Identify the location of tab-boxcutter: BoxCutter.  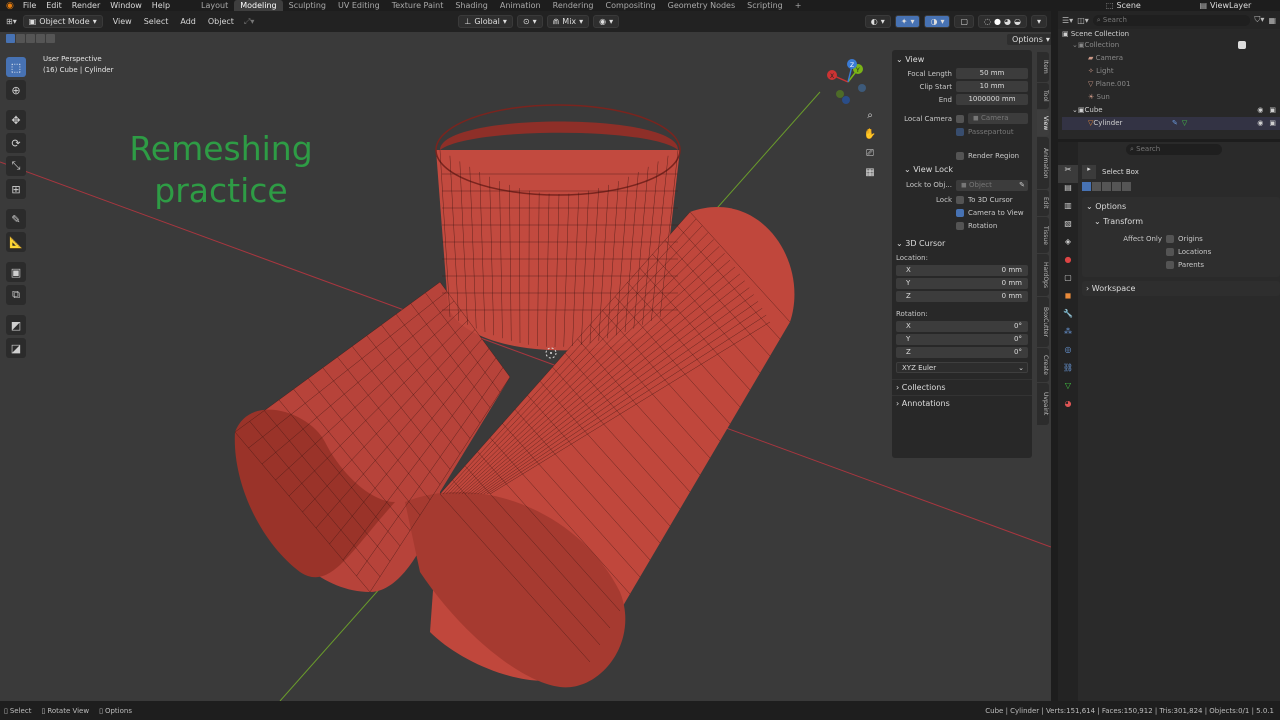
(1043, 322).